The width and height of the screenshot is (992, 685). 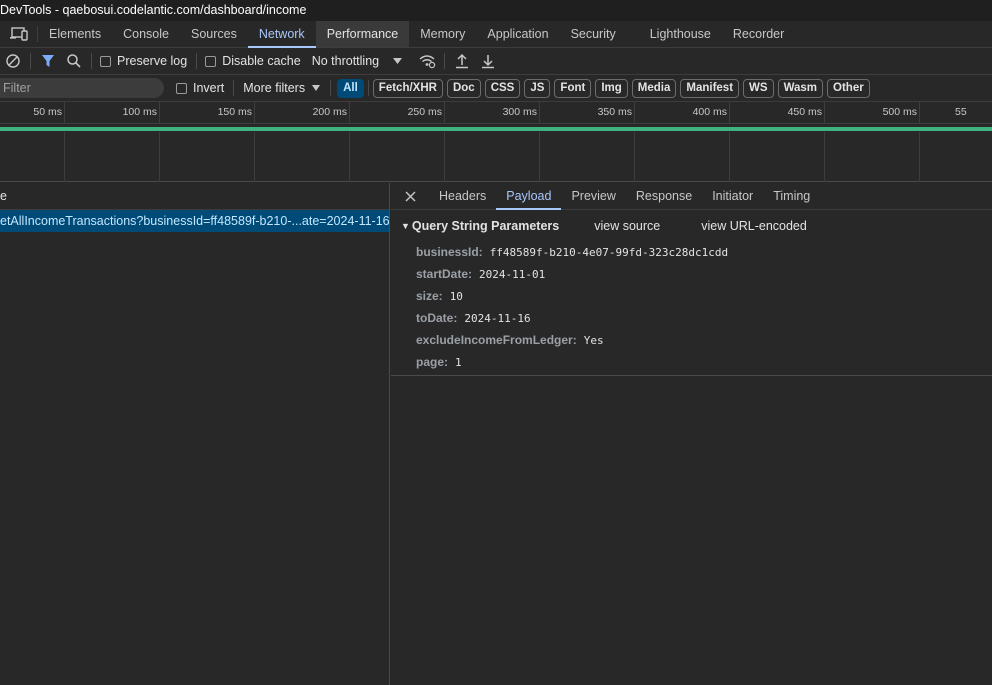 What do you see at coordinates (611, 88) in the screenshot?
I see `filter-chip-img: Img` at bounding box center [611, 88].